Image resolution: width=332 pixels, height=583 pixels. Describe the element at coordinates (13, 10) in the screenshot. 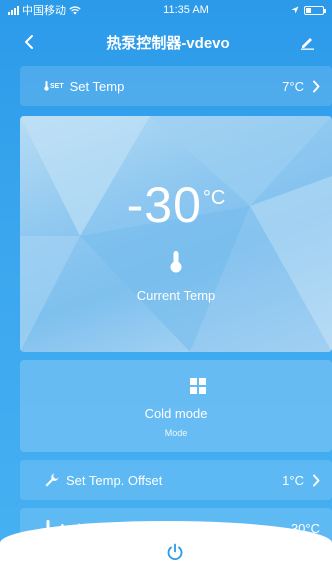

I see `signal-icon` at that location.